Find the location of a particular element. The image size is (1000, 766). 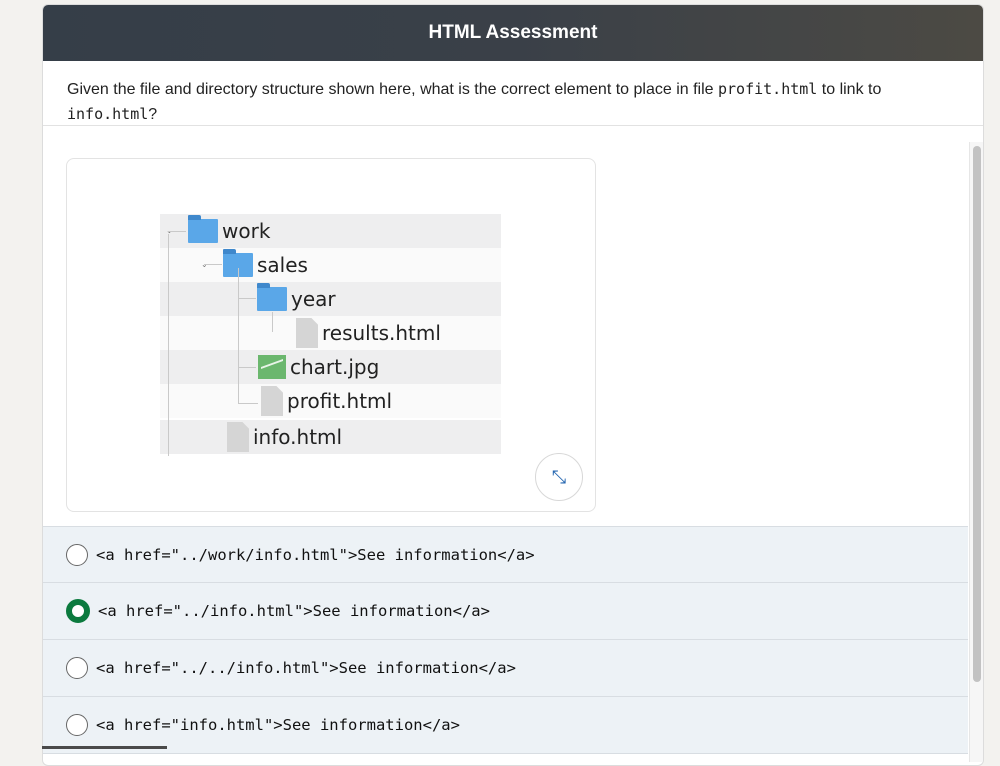

page-title: HTML Assessment is located at coordinates (513, 32).